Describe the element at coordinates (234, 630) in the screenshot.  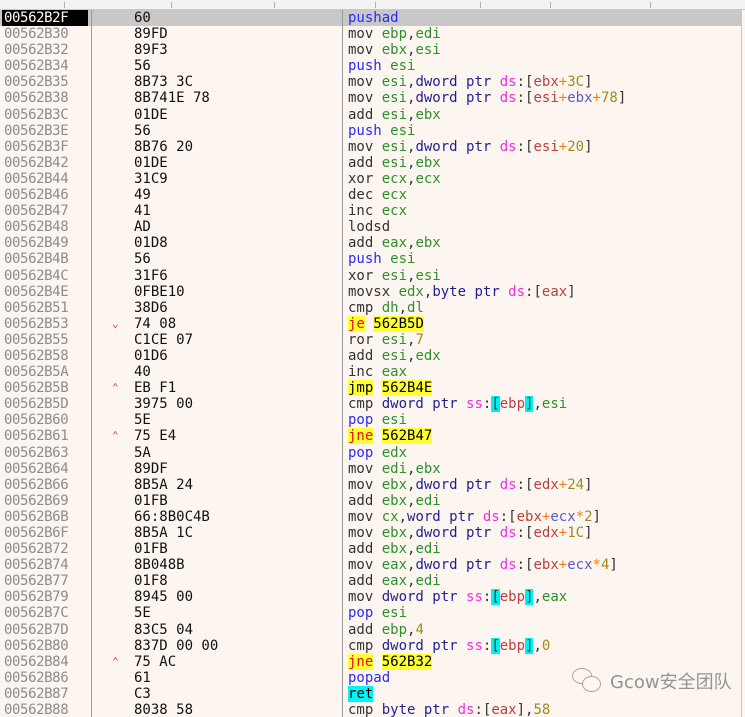
I see `bytes-cell: 83C5 04` at that location.